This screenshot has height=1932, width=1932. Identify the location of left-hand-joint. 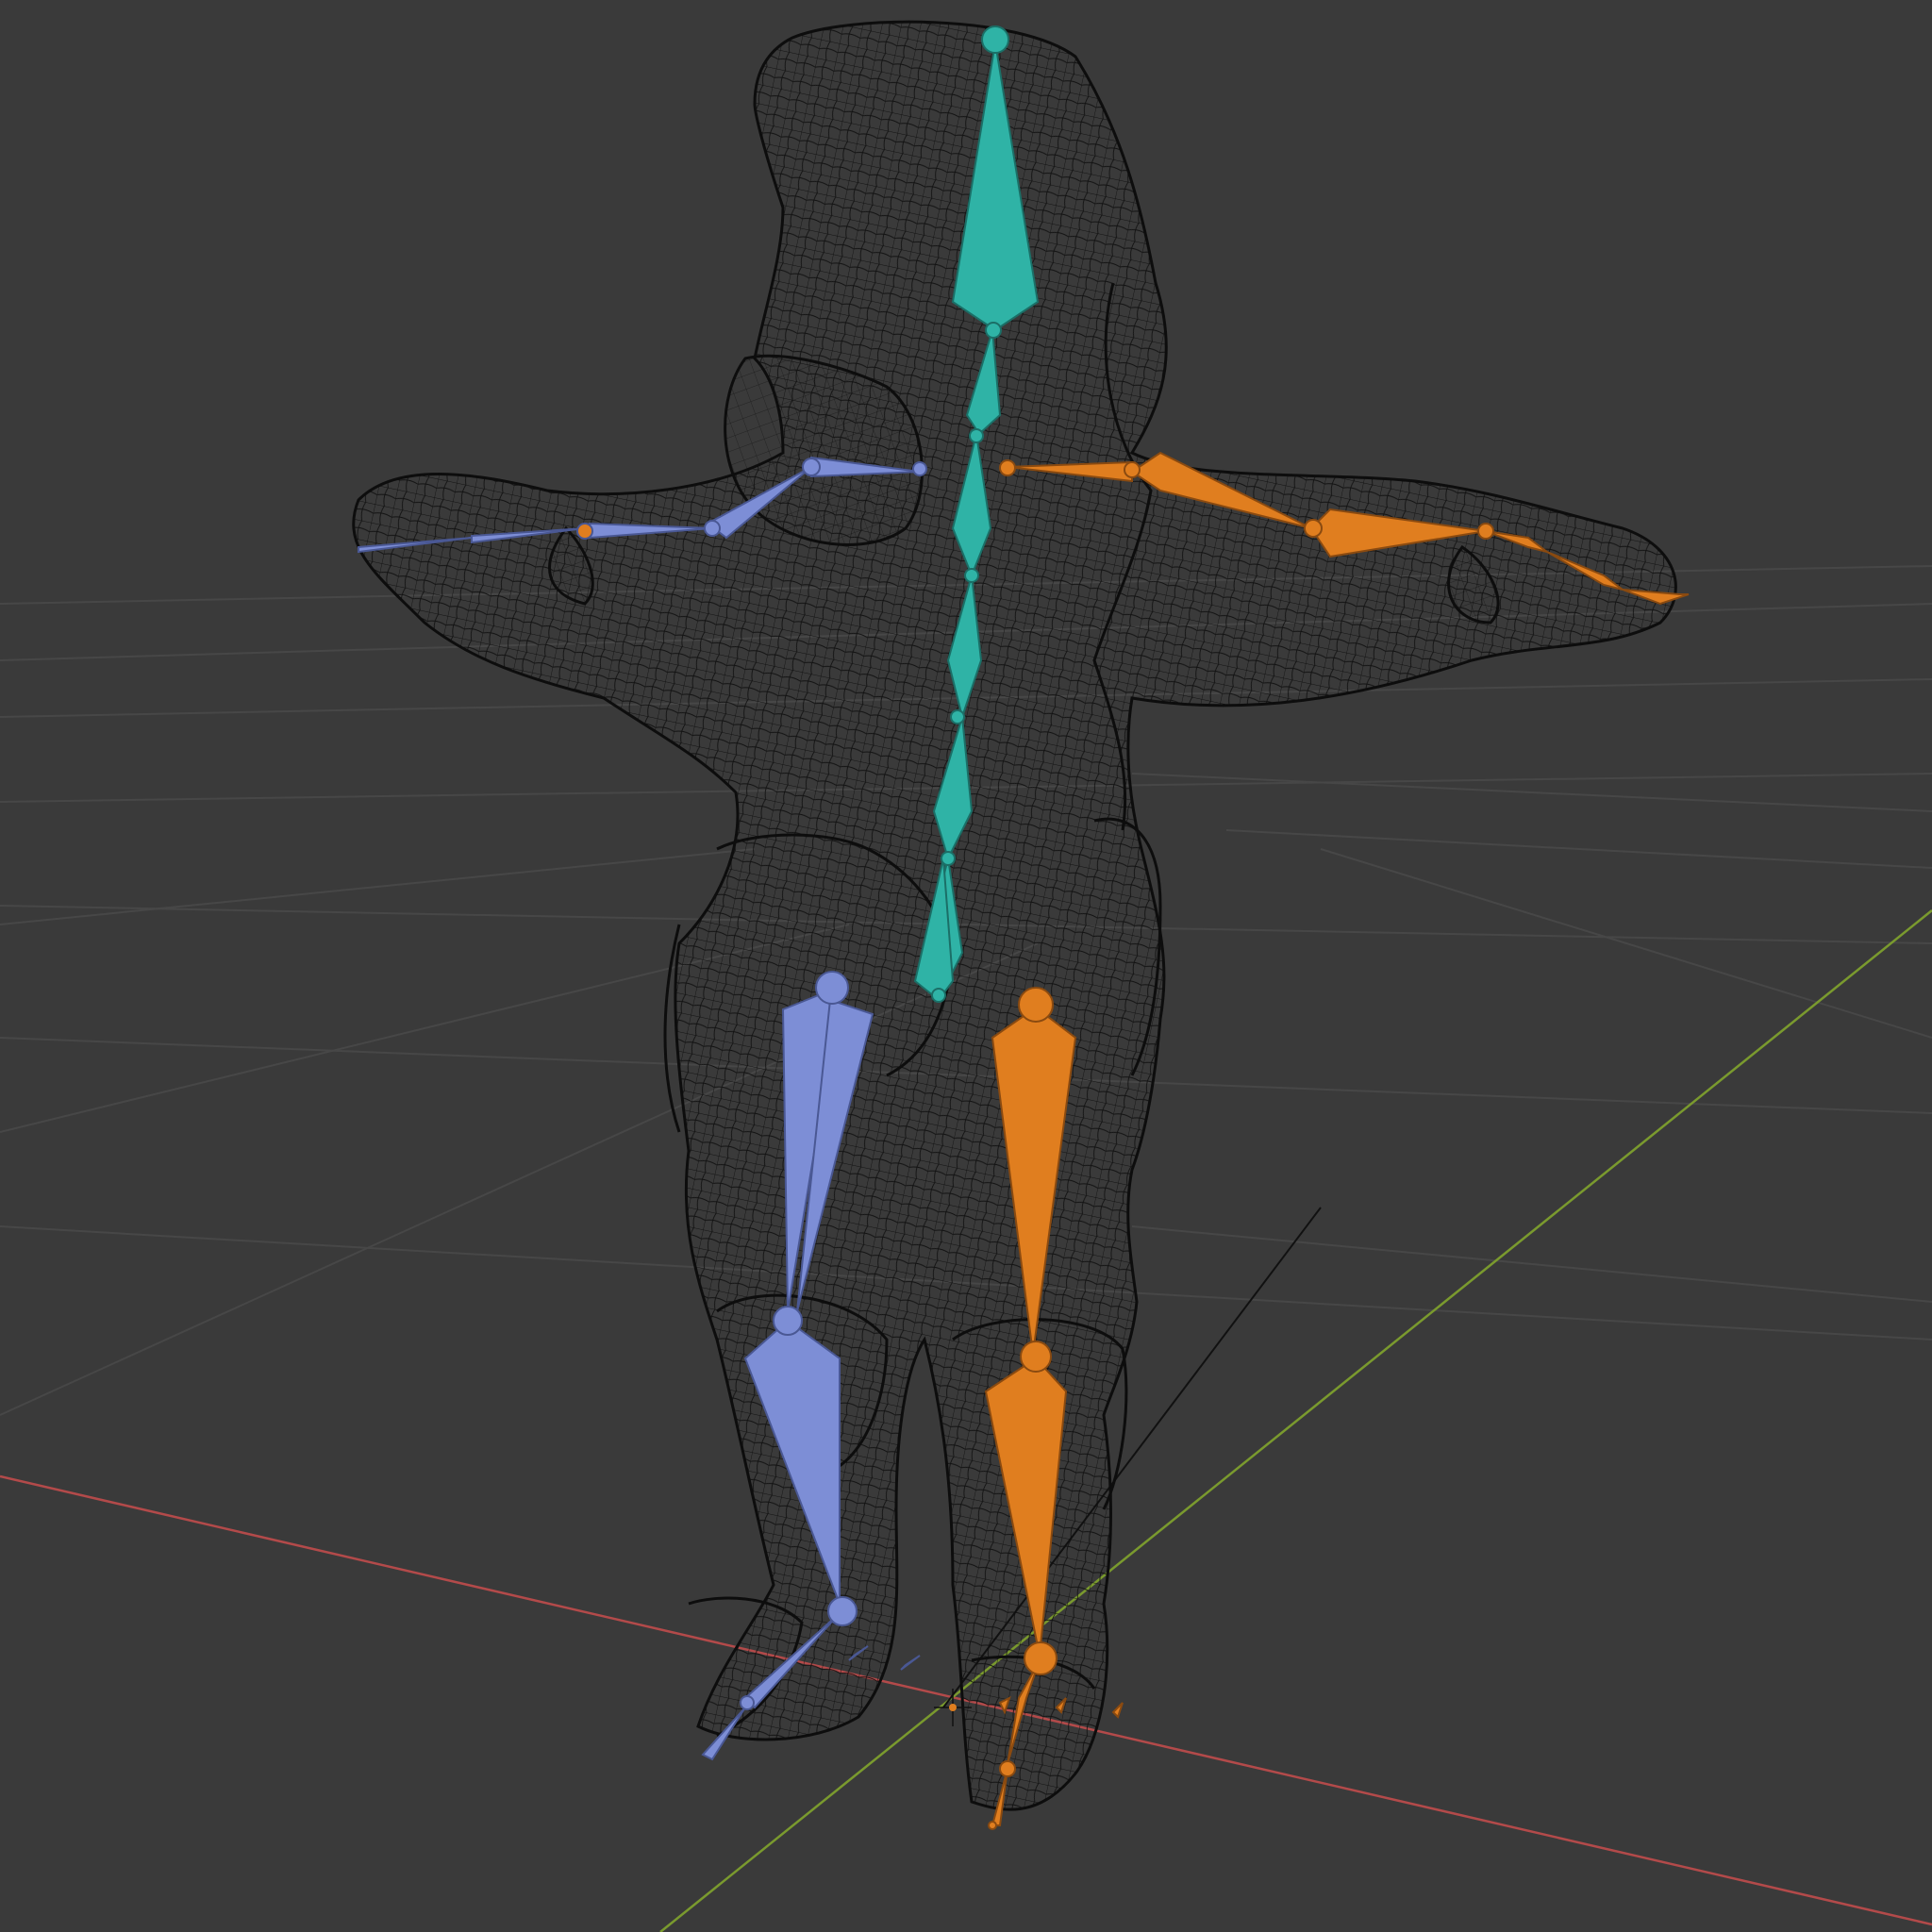
(584, 531).